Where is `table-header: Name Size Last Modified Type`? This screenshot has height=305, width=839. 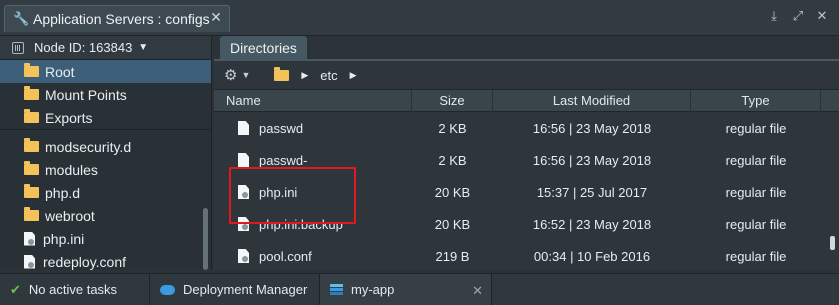
table-header: Name Size Last Modified Type is located at coordinates (526, 100).